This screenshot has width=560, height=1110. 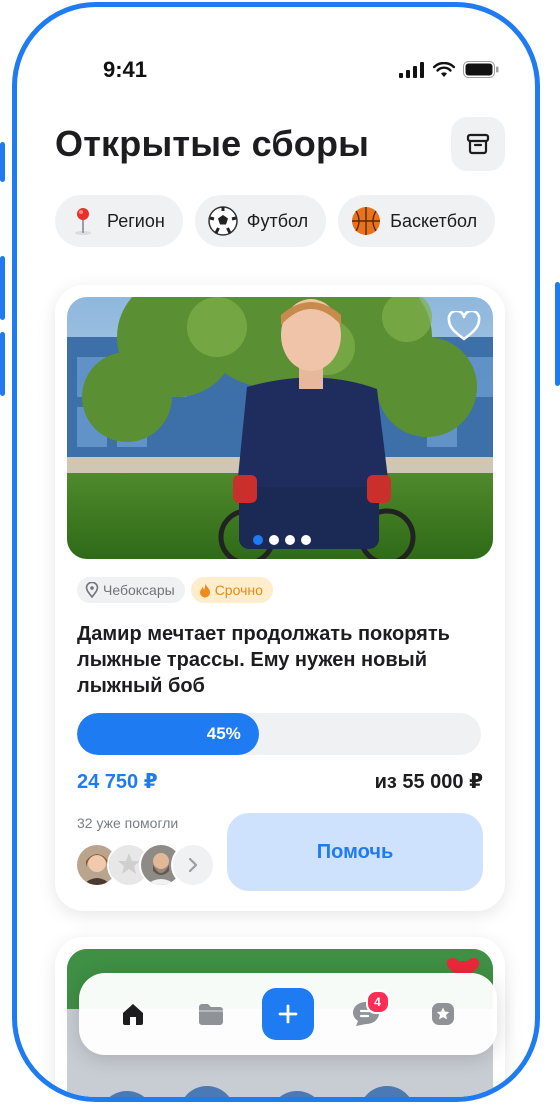 I want to click on filter-chip-football: Футбол, so click(x=260, y=221).